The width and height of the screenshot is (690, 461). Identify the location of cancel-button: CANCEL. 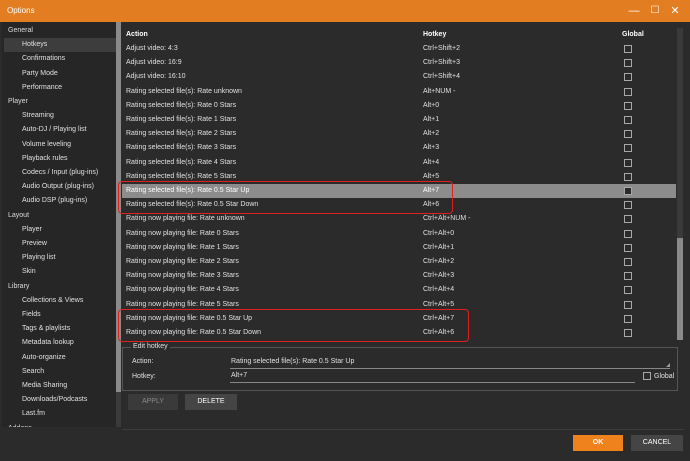
(657, 443).